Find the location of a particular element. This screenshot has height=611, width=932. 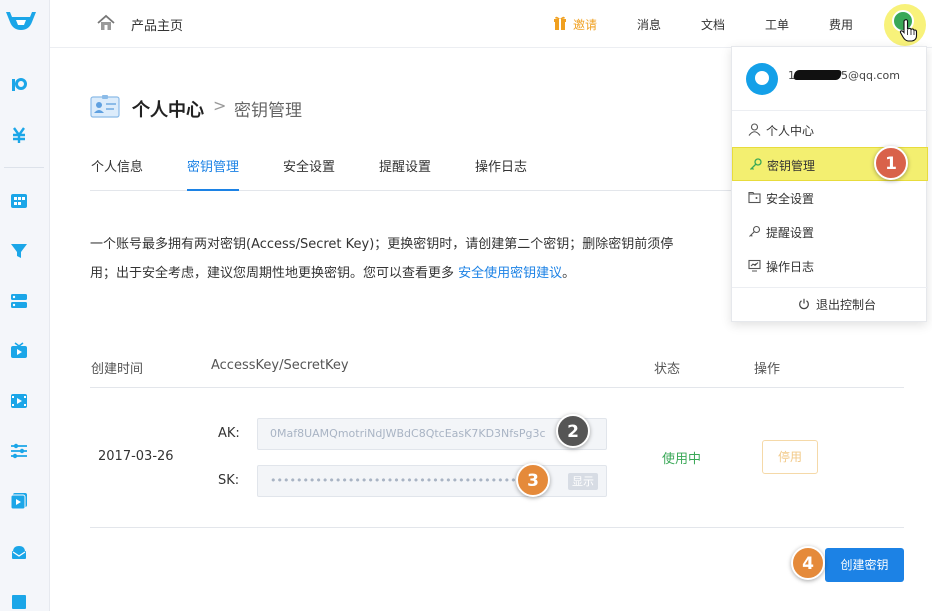

logout-button: 退出控制台 is located at coordinates (830, 306).